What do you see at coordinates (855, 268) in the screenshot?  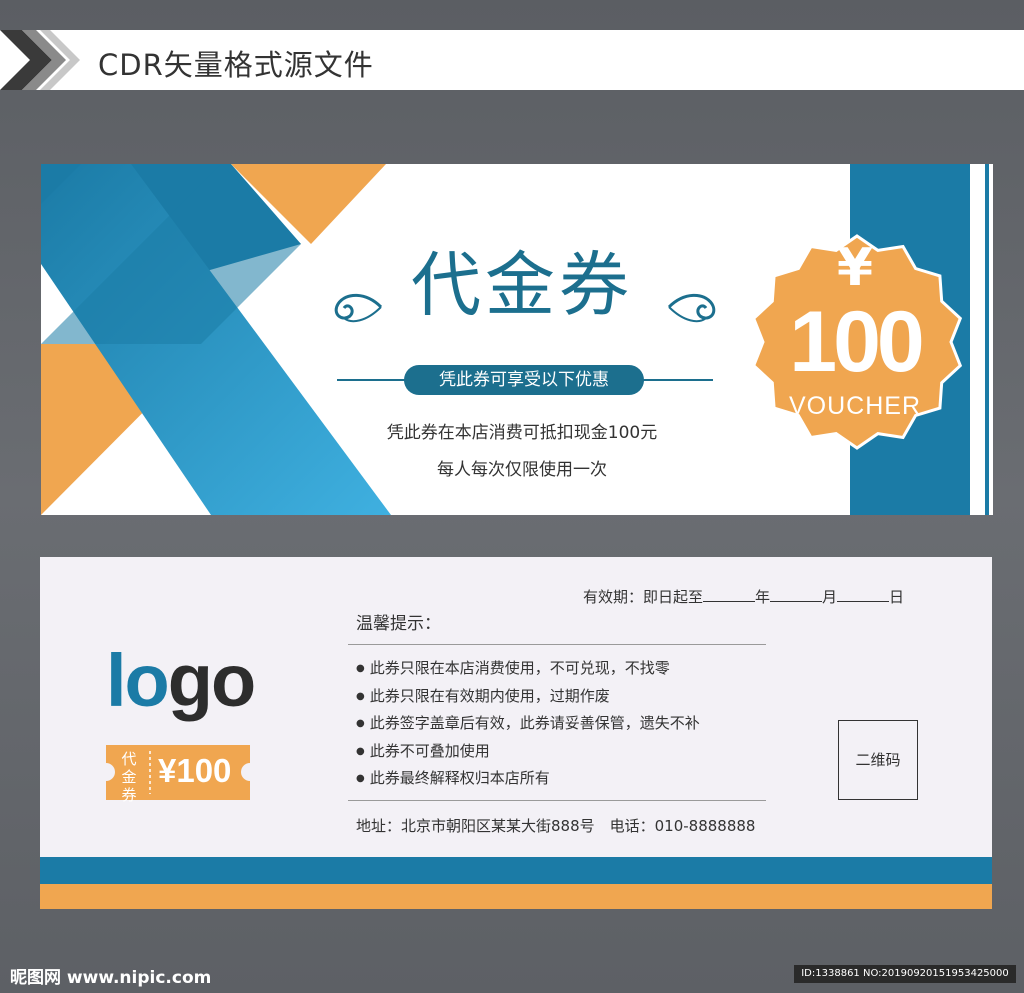 I see `badge-currency: ¥` at bounding box center [855, 268].